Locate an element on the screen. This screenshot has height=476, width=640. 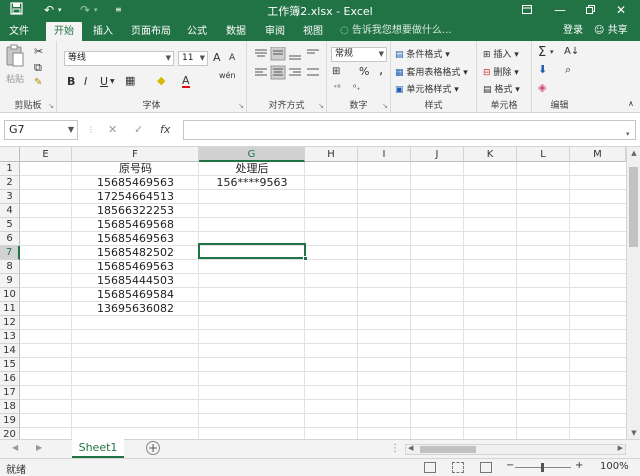
row-header-11: 11 is located at coordinates (10, 309).